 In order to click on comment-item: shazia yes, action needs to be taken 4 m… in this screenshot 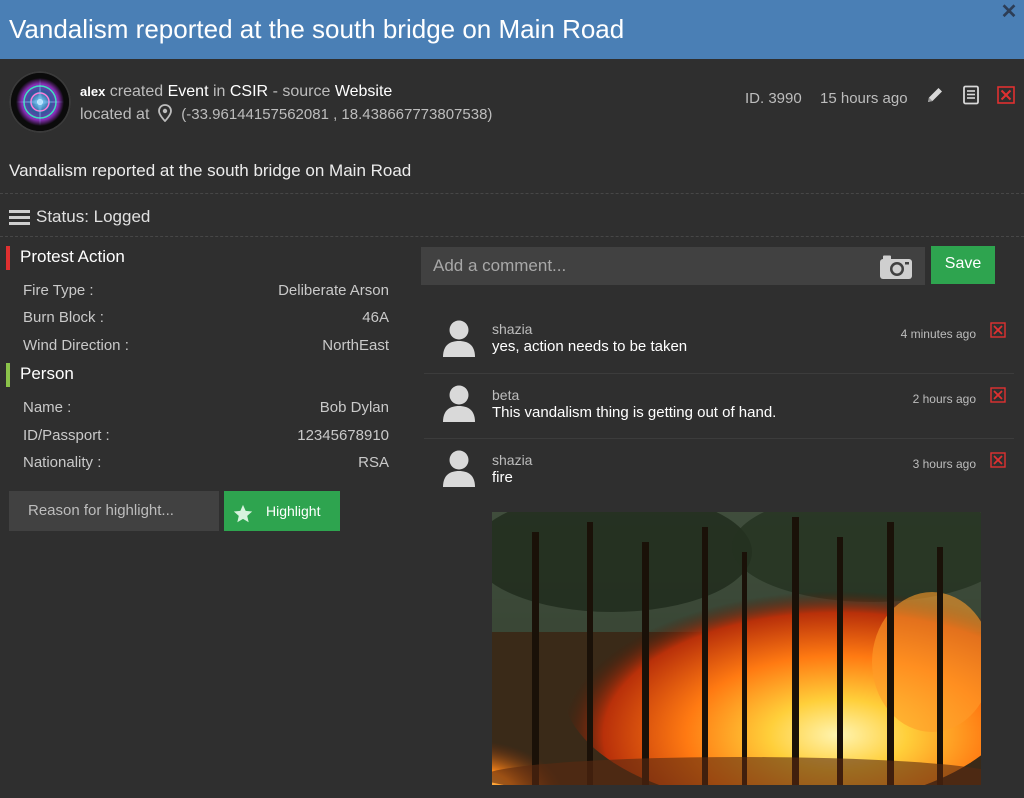, I will do `click(719, 341)`.